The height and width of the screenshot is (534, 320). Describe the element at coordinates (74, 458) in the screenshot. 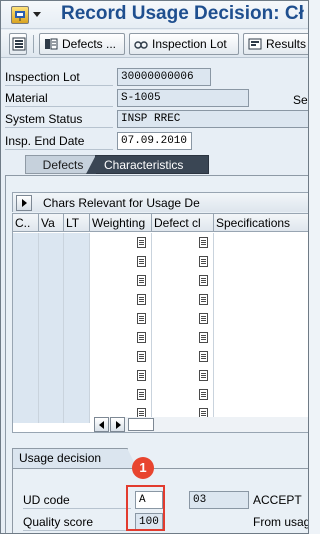

I see `usage-decision-tab: Usage decision` at that location.